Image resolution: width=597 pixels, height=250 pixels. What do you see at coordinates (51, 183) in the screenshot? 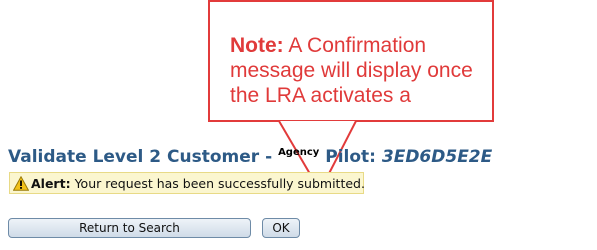
I see `alert-label: Alert:` at bounding box center [51, 183].